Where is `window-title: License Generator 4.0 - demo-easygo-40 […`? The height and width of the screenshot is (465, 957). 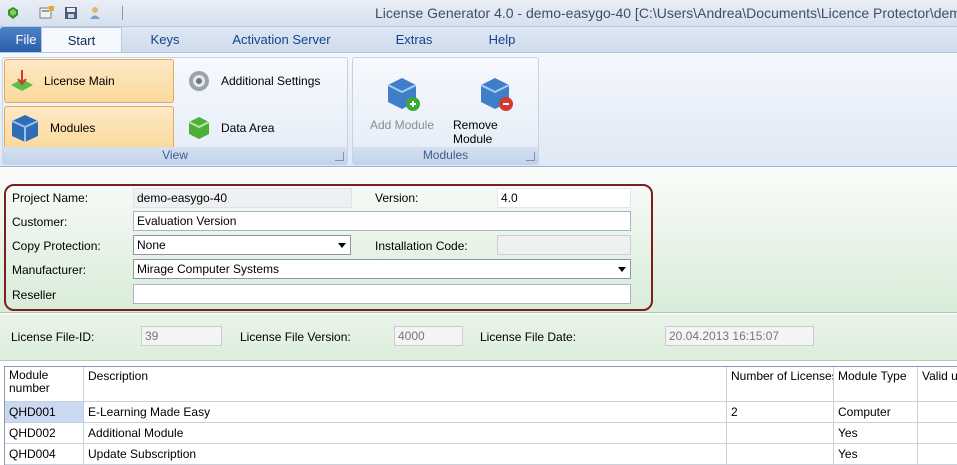 window-title: License Generator 4.0 - demo-easygo-40 [… is located at coordinates (666, 13).